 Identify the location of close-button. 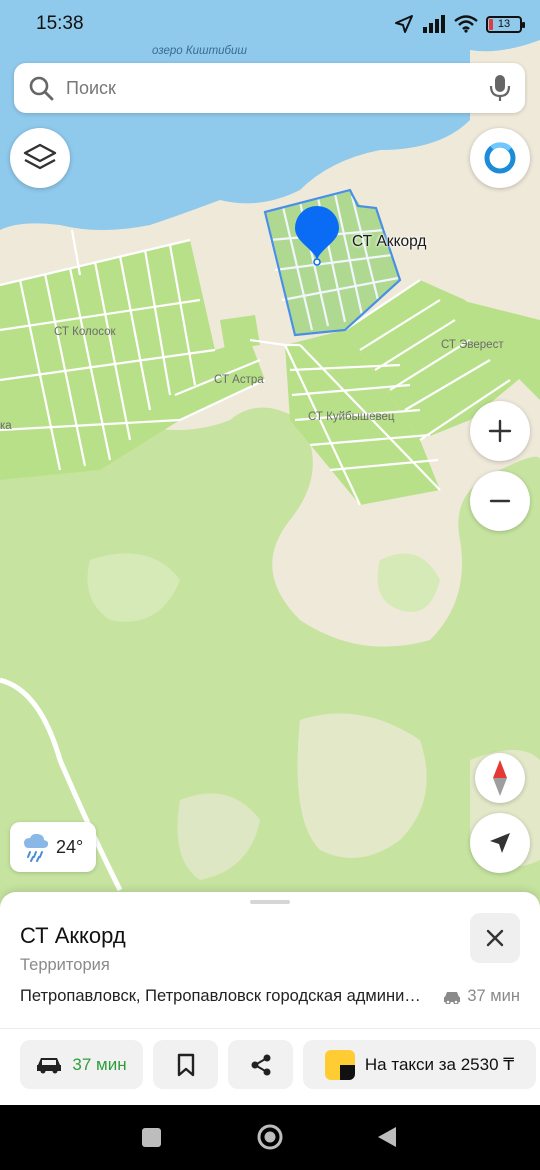
(495, 938).